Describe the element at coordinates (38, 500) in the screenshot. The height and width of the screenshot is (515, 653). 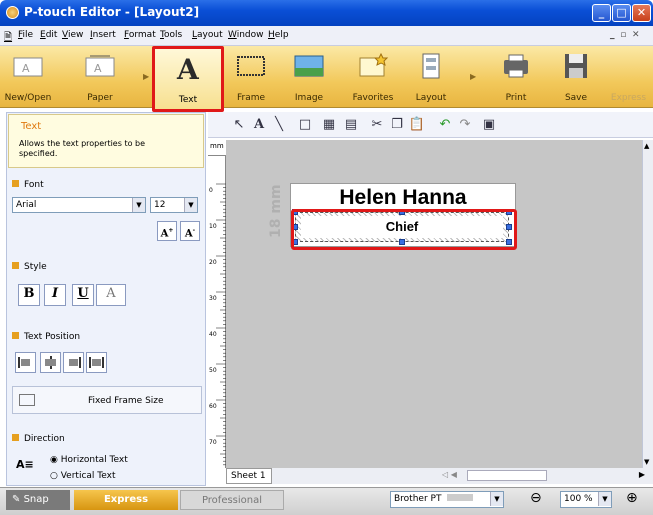
I see `snap-button: ✎ Snap` at that location.